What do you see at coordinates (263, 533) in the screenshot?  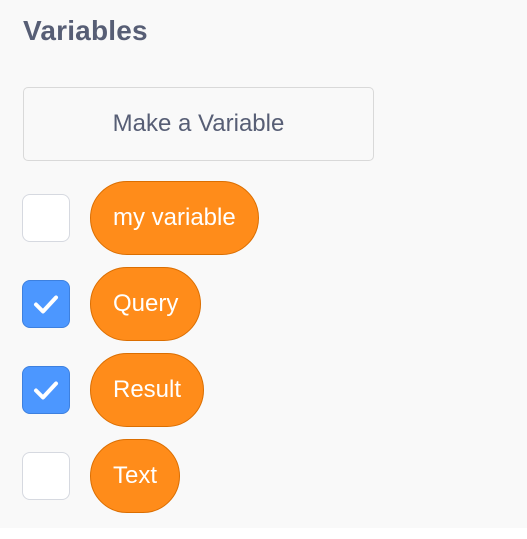 I see `palette-bottom-edge` at bounding box center [263, 533].